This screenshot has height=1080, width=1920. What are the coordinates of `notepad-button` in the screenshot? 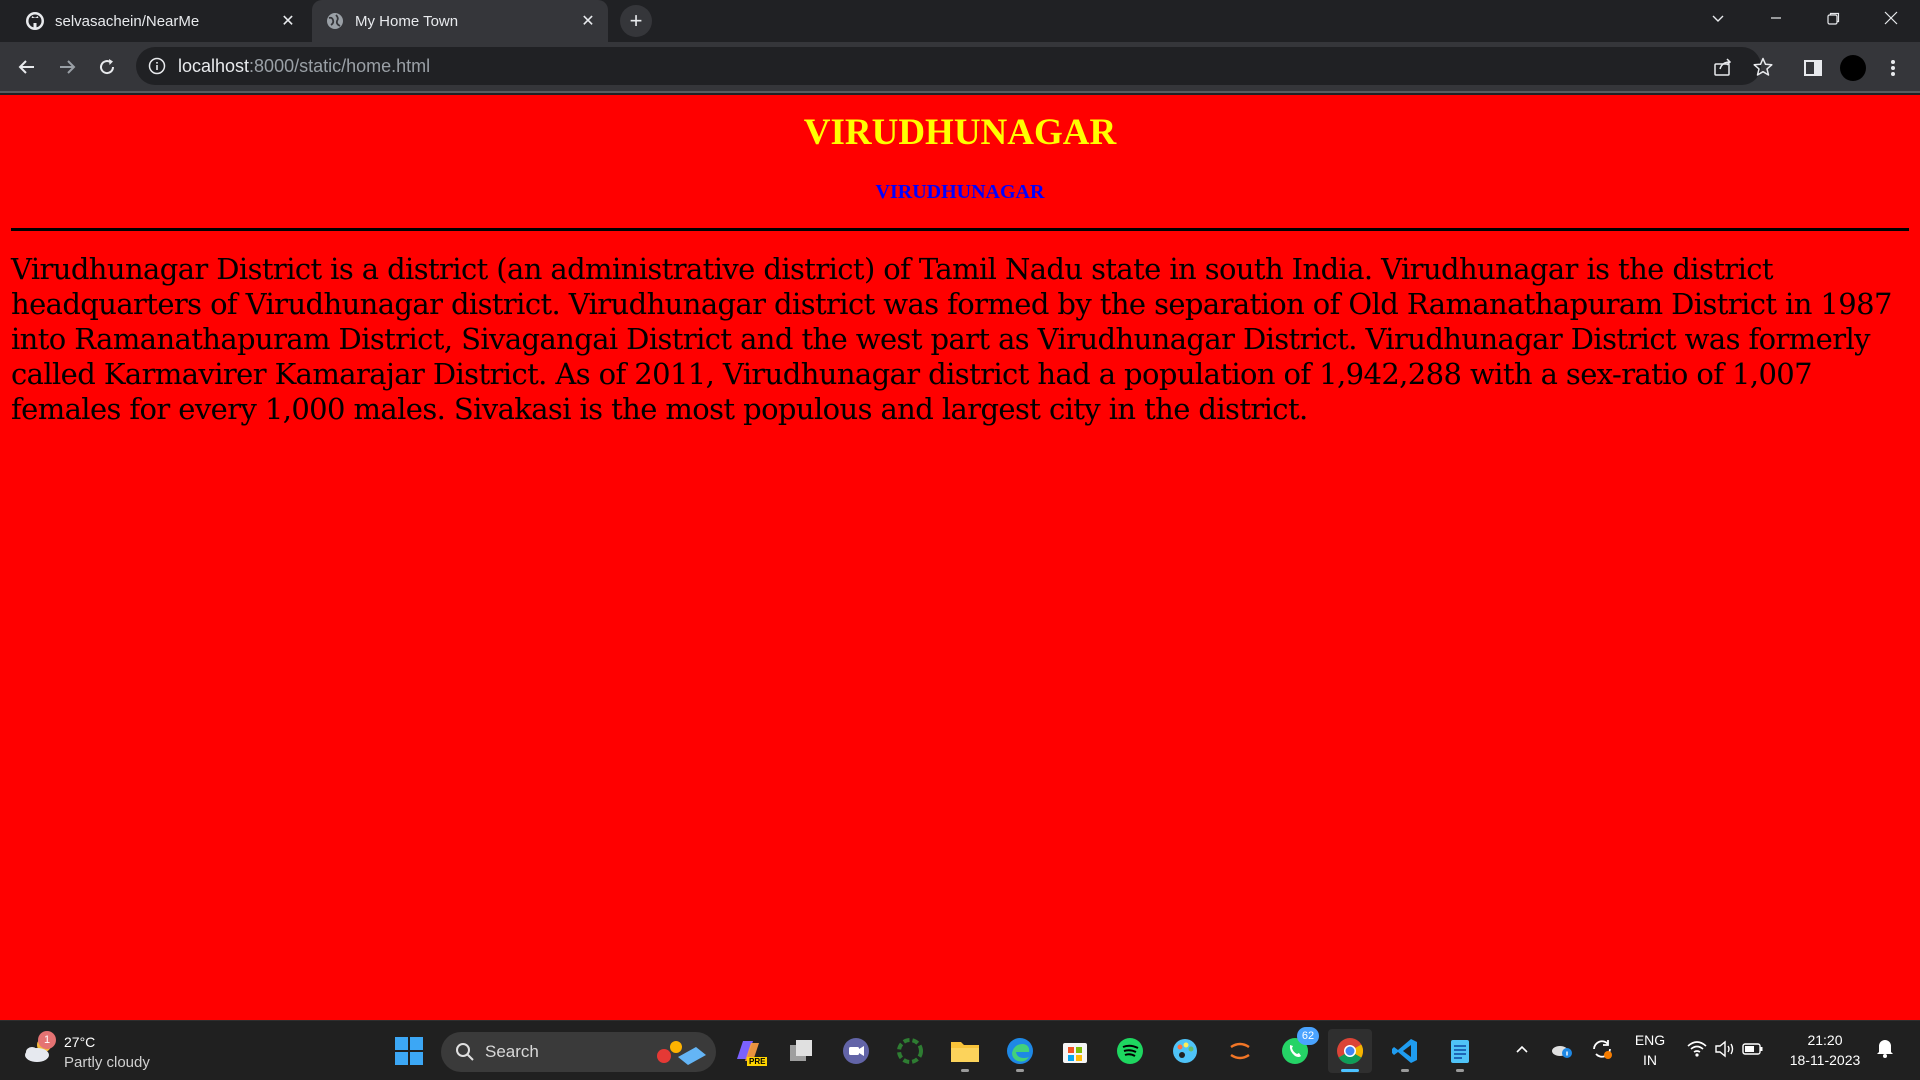 It's located at (1460, 1051).